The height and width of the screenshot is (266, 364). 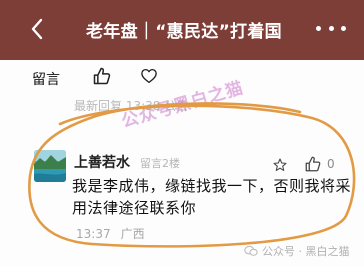 I want to click on more-dots-icon, so click(x=318, y=28).